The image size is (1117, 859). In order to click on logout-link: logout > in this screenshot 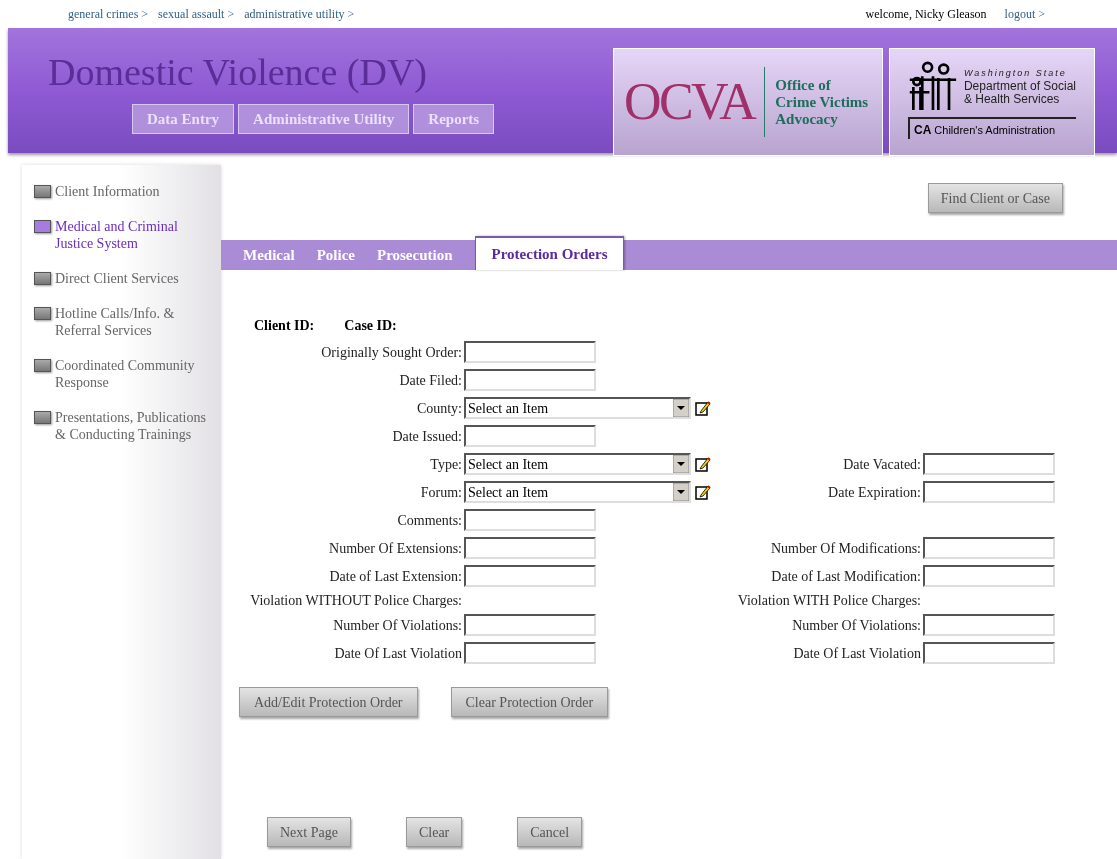, I will do `click(1024, 14)`.